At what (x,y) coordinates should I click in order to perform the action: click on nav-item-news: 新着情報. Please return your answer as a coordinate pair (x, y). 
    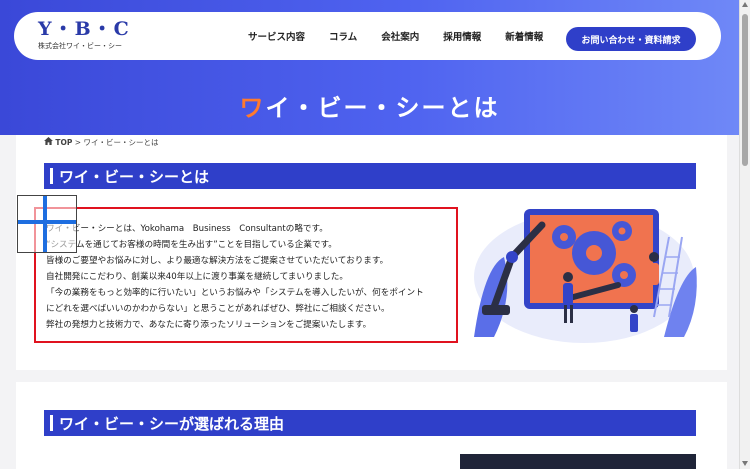
    Looking at the image, I should click on (524, 36).